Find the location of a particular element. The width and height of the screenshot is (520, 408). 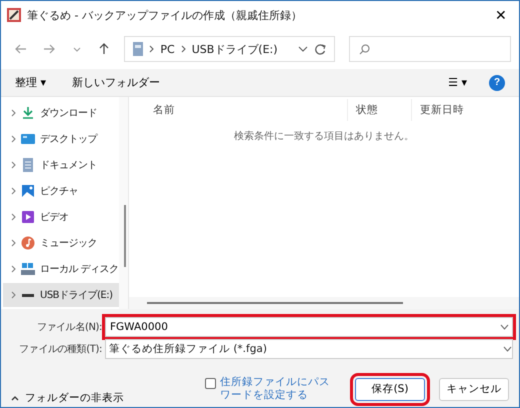

picture-icon is located at coordinates (28, 191).